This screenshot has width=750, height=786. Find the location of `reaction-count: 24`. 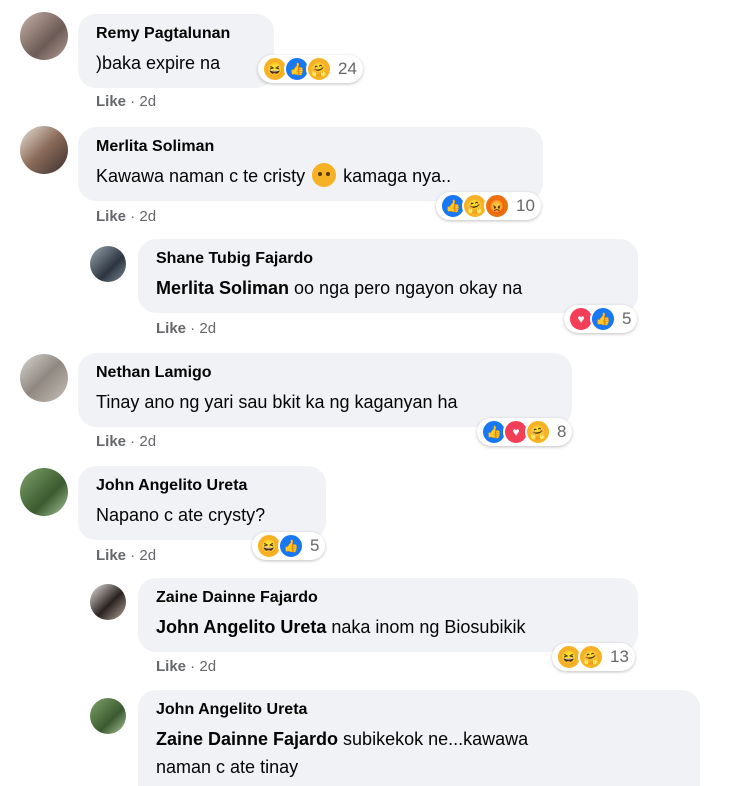

reaction-count: 24 is located at coordinates (347, 68).